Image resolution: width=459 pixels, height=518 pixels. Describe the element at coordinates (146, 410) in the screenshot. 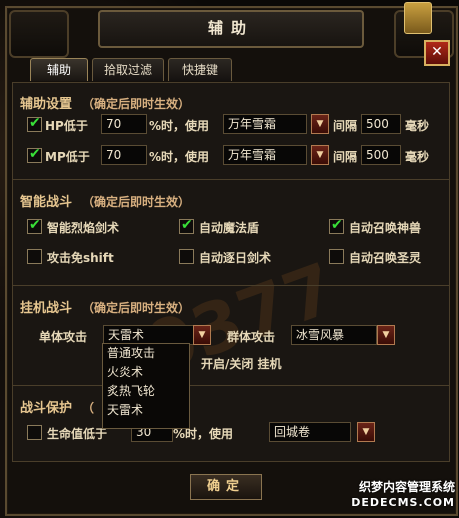

I see `dropdown-option: 天雷术` at that location.